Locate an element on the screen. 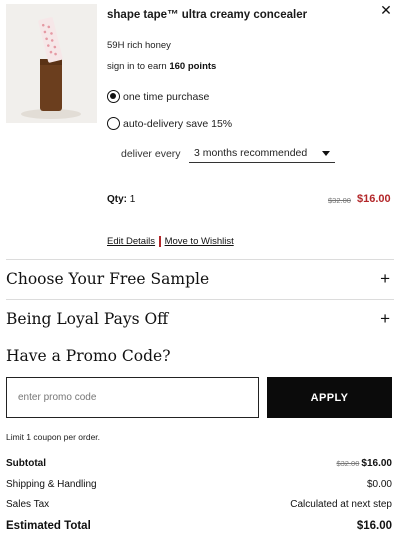 The image size is (400, 543). auto-delivery-label: auto-delivery save 15% is located at coordinates (178, 123).